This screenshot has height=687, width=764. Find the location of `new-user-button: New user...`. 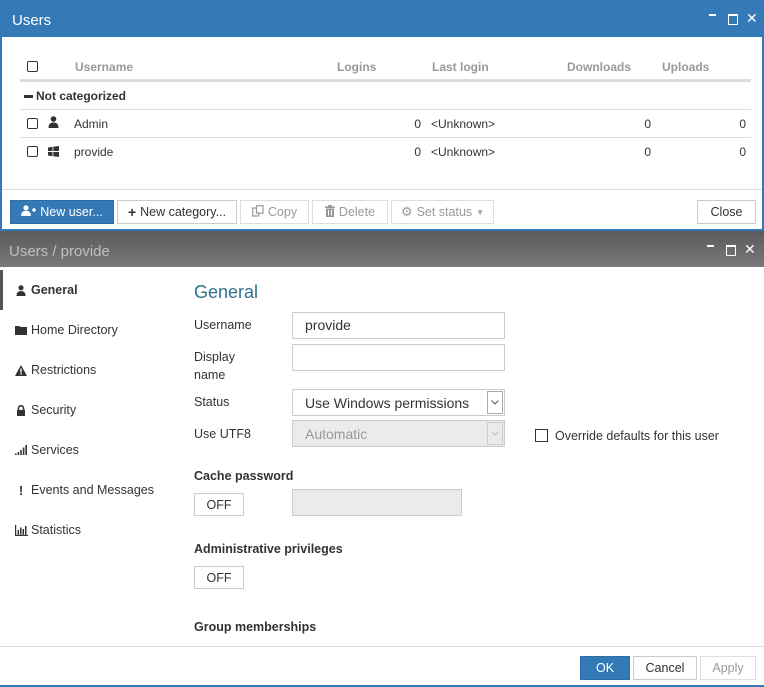

new-user-button: New user... is located at coordinates (62, 212).